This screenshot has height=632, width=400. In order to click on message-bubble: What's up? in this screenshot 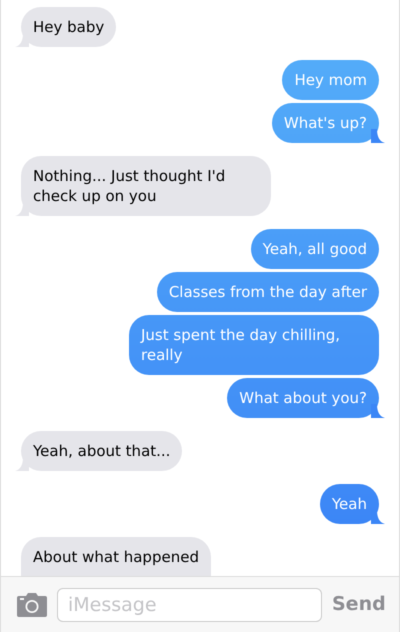, I will do `click(325, 123)`.